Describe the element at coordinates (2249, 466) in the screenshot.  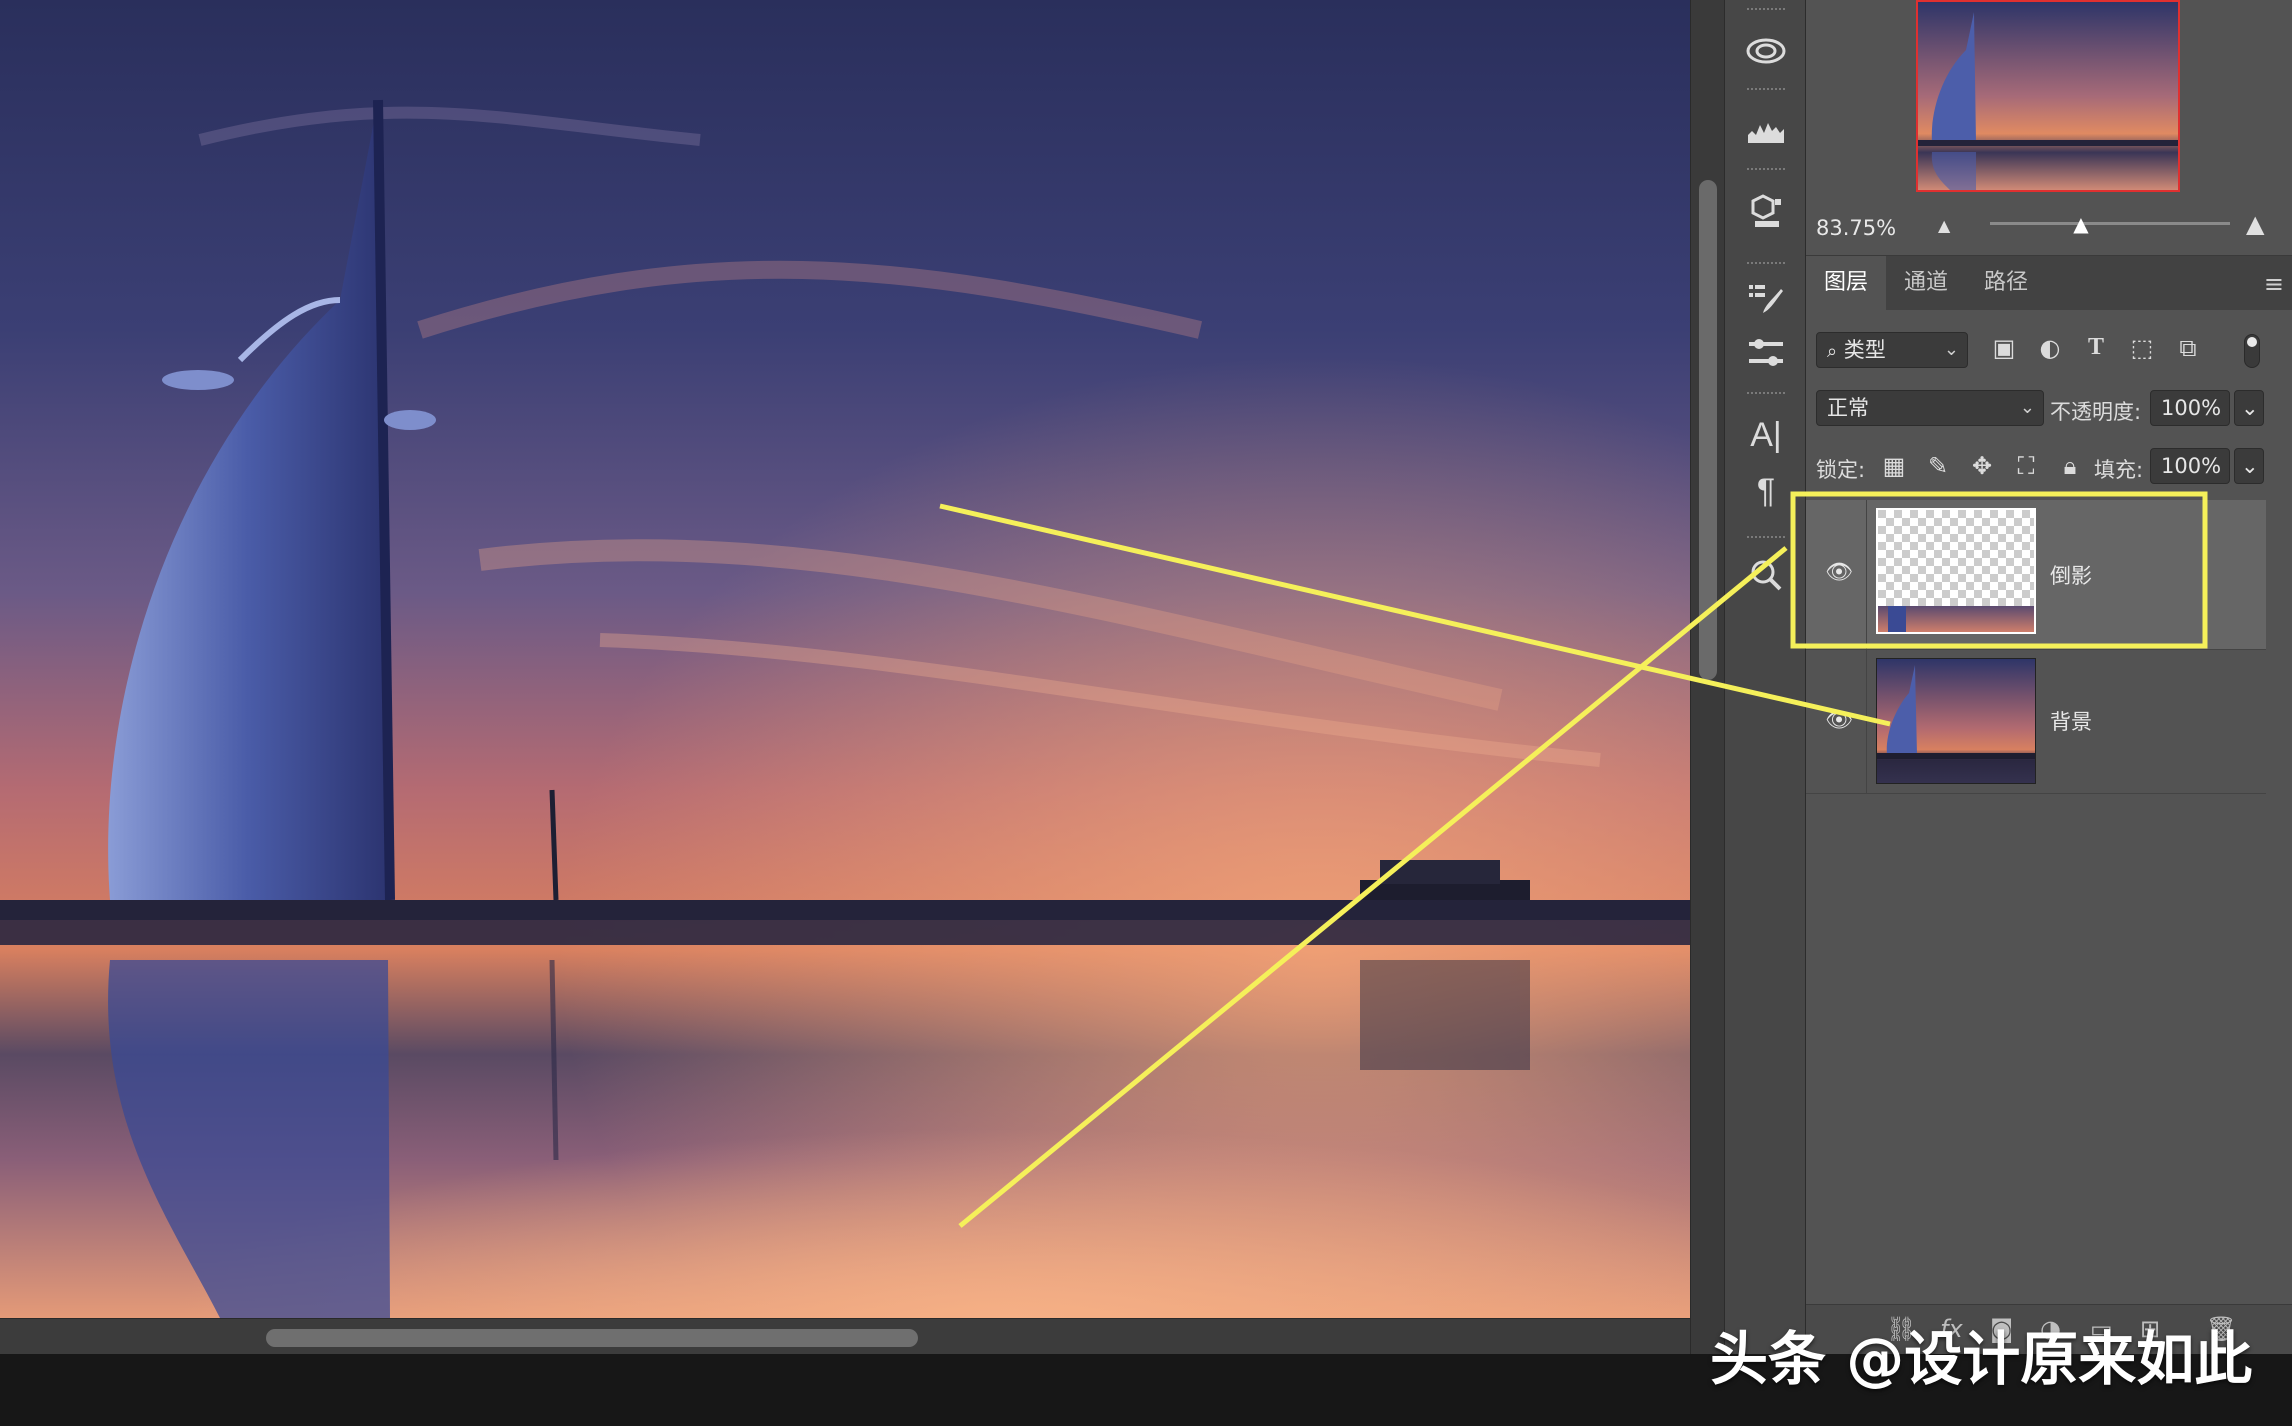
I see `fill-dropdown: ⌄` at that location.